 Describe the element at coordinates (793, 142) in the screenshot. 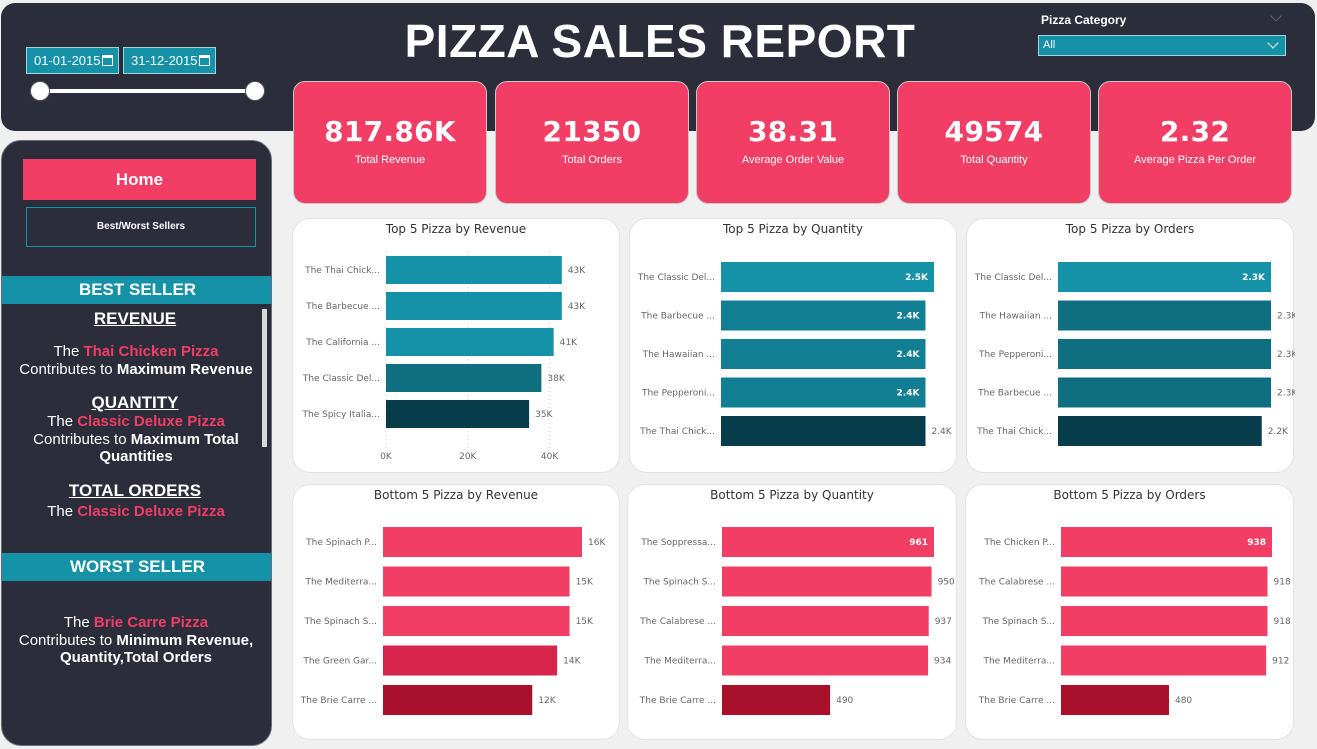

I see `kpi-average-order-value: 38.31 Average Order Value` at that location.